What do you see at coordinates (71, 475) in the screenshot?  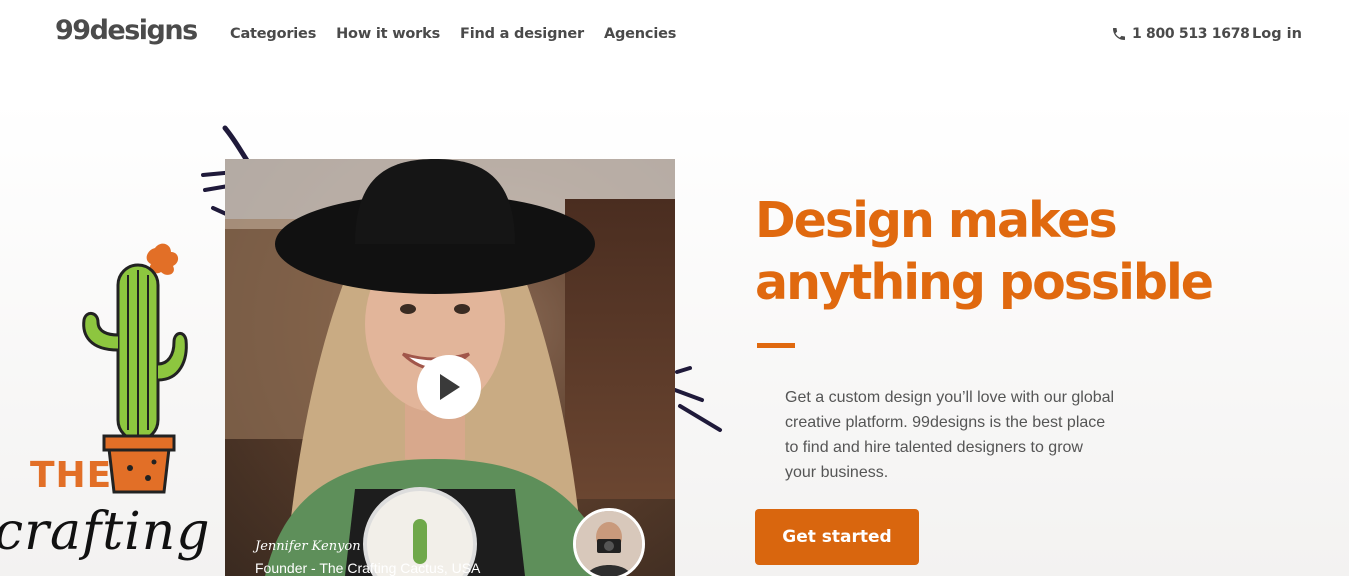 I see `brand-the-text: THE` at bounding box center [71, 475].